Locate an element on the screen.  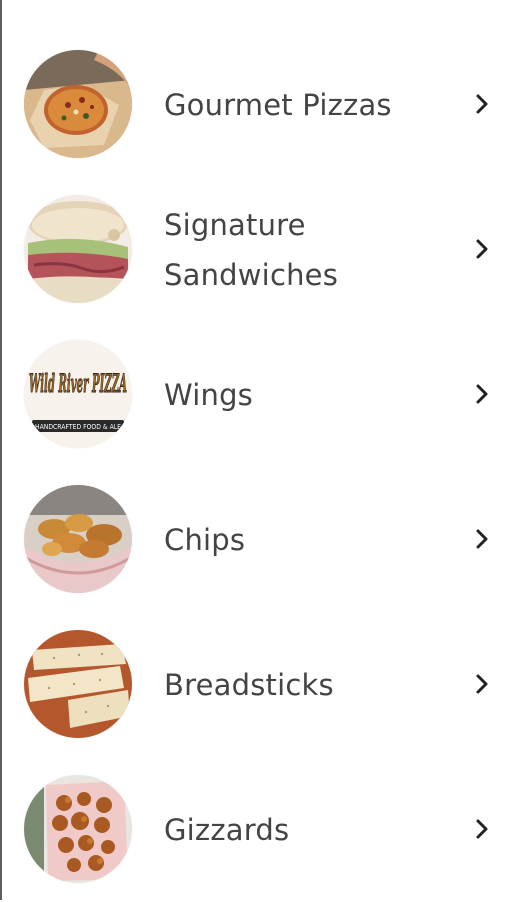
menu-item-label: Gourmet Pizzas is located at coordinates (278, 105).